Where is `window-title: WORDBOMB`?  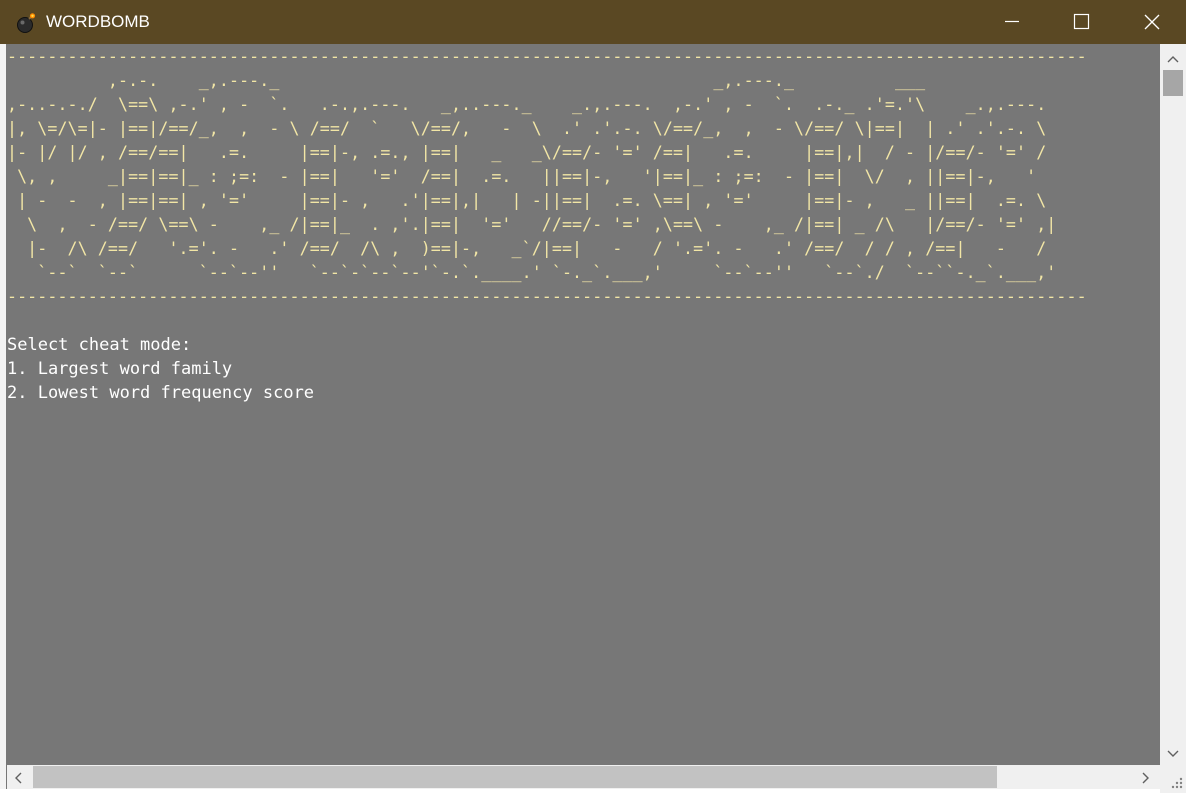
window-title: WORDBOMB is located at coordinates (98, 21).